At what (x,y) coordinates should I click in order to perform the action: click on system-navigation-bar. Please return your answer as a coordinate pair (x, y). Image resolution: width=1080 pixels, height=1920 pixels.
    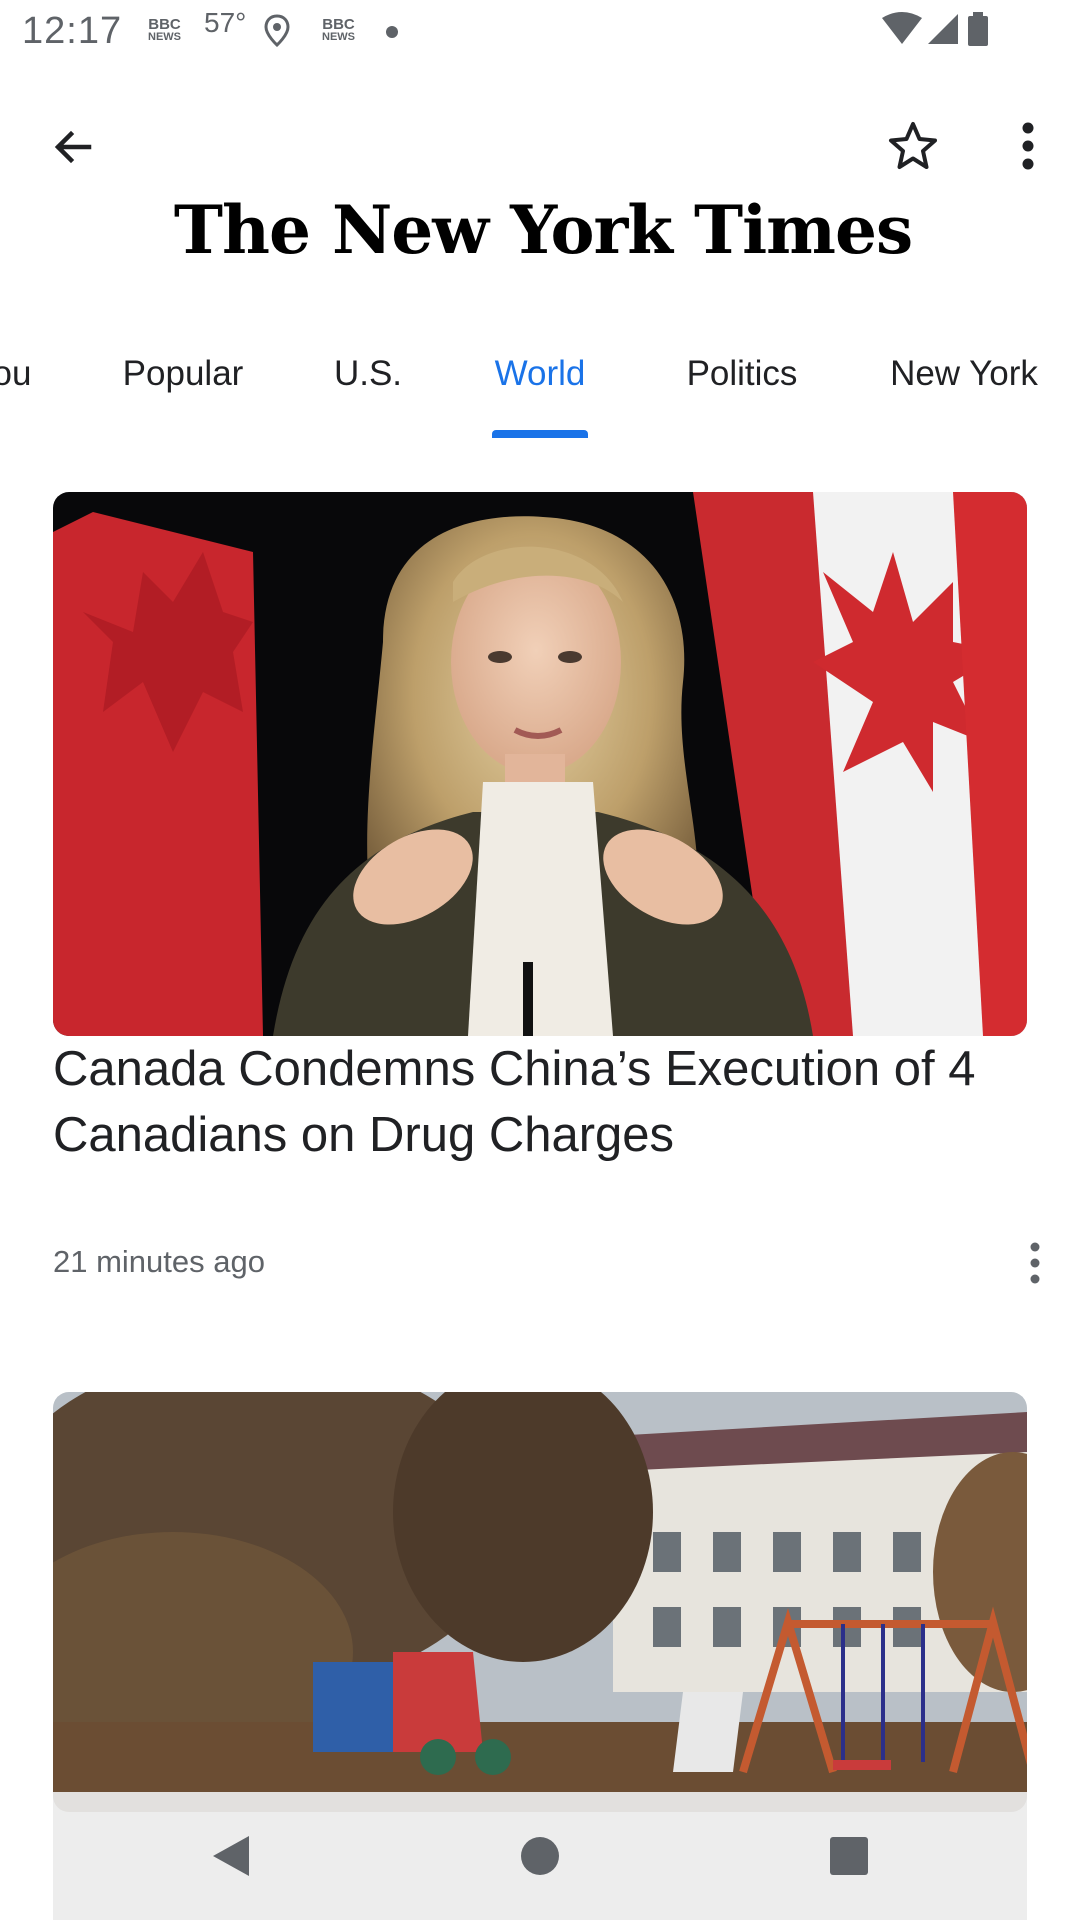
    Looking at the image, I should click on (540, 1856).